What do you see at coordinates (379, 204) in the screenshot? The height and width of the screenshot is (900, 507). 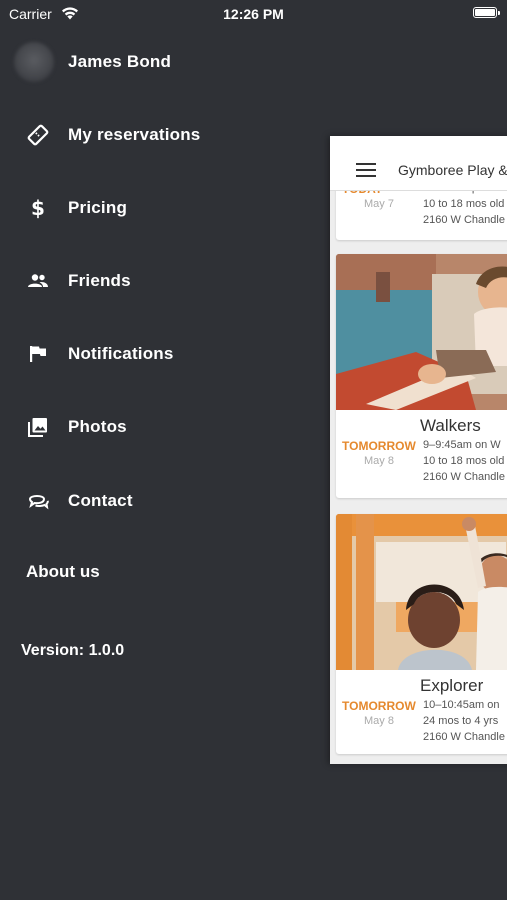 I see `card-date: May 7` at bounding box center [379, 204].